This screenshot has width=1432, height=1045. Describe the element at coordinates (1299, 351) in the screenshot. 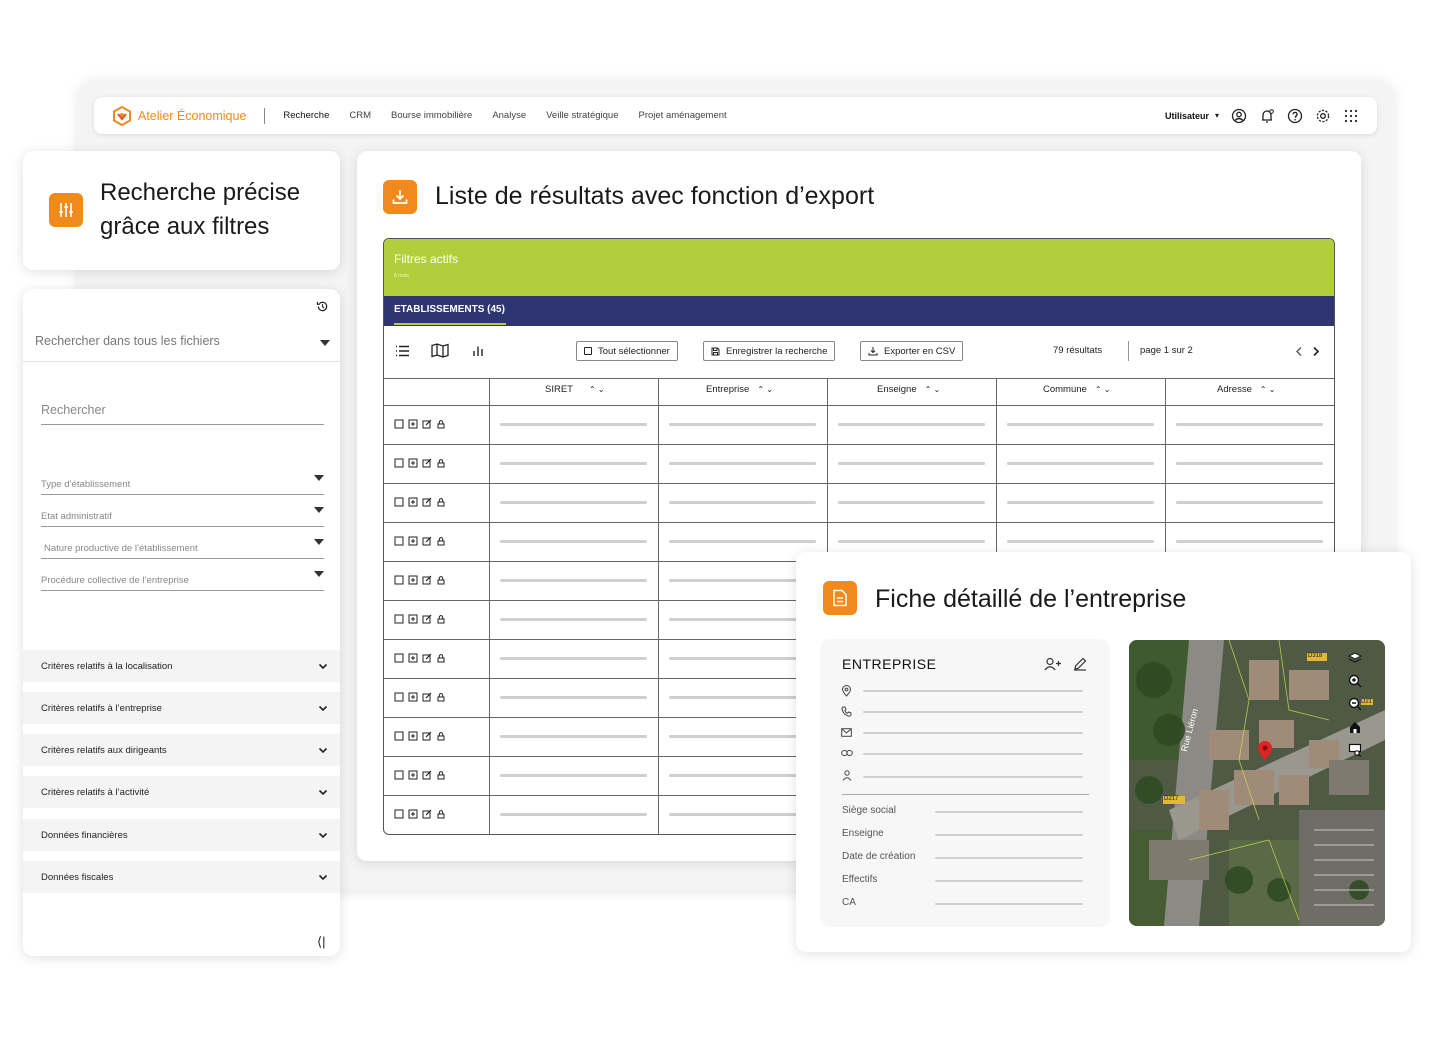

I see `previous-page-icon` at that location.